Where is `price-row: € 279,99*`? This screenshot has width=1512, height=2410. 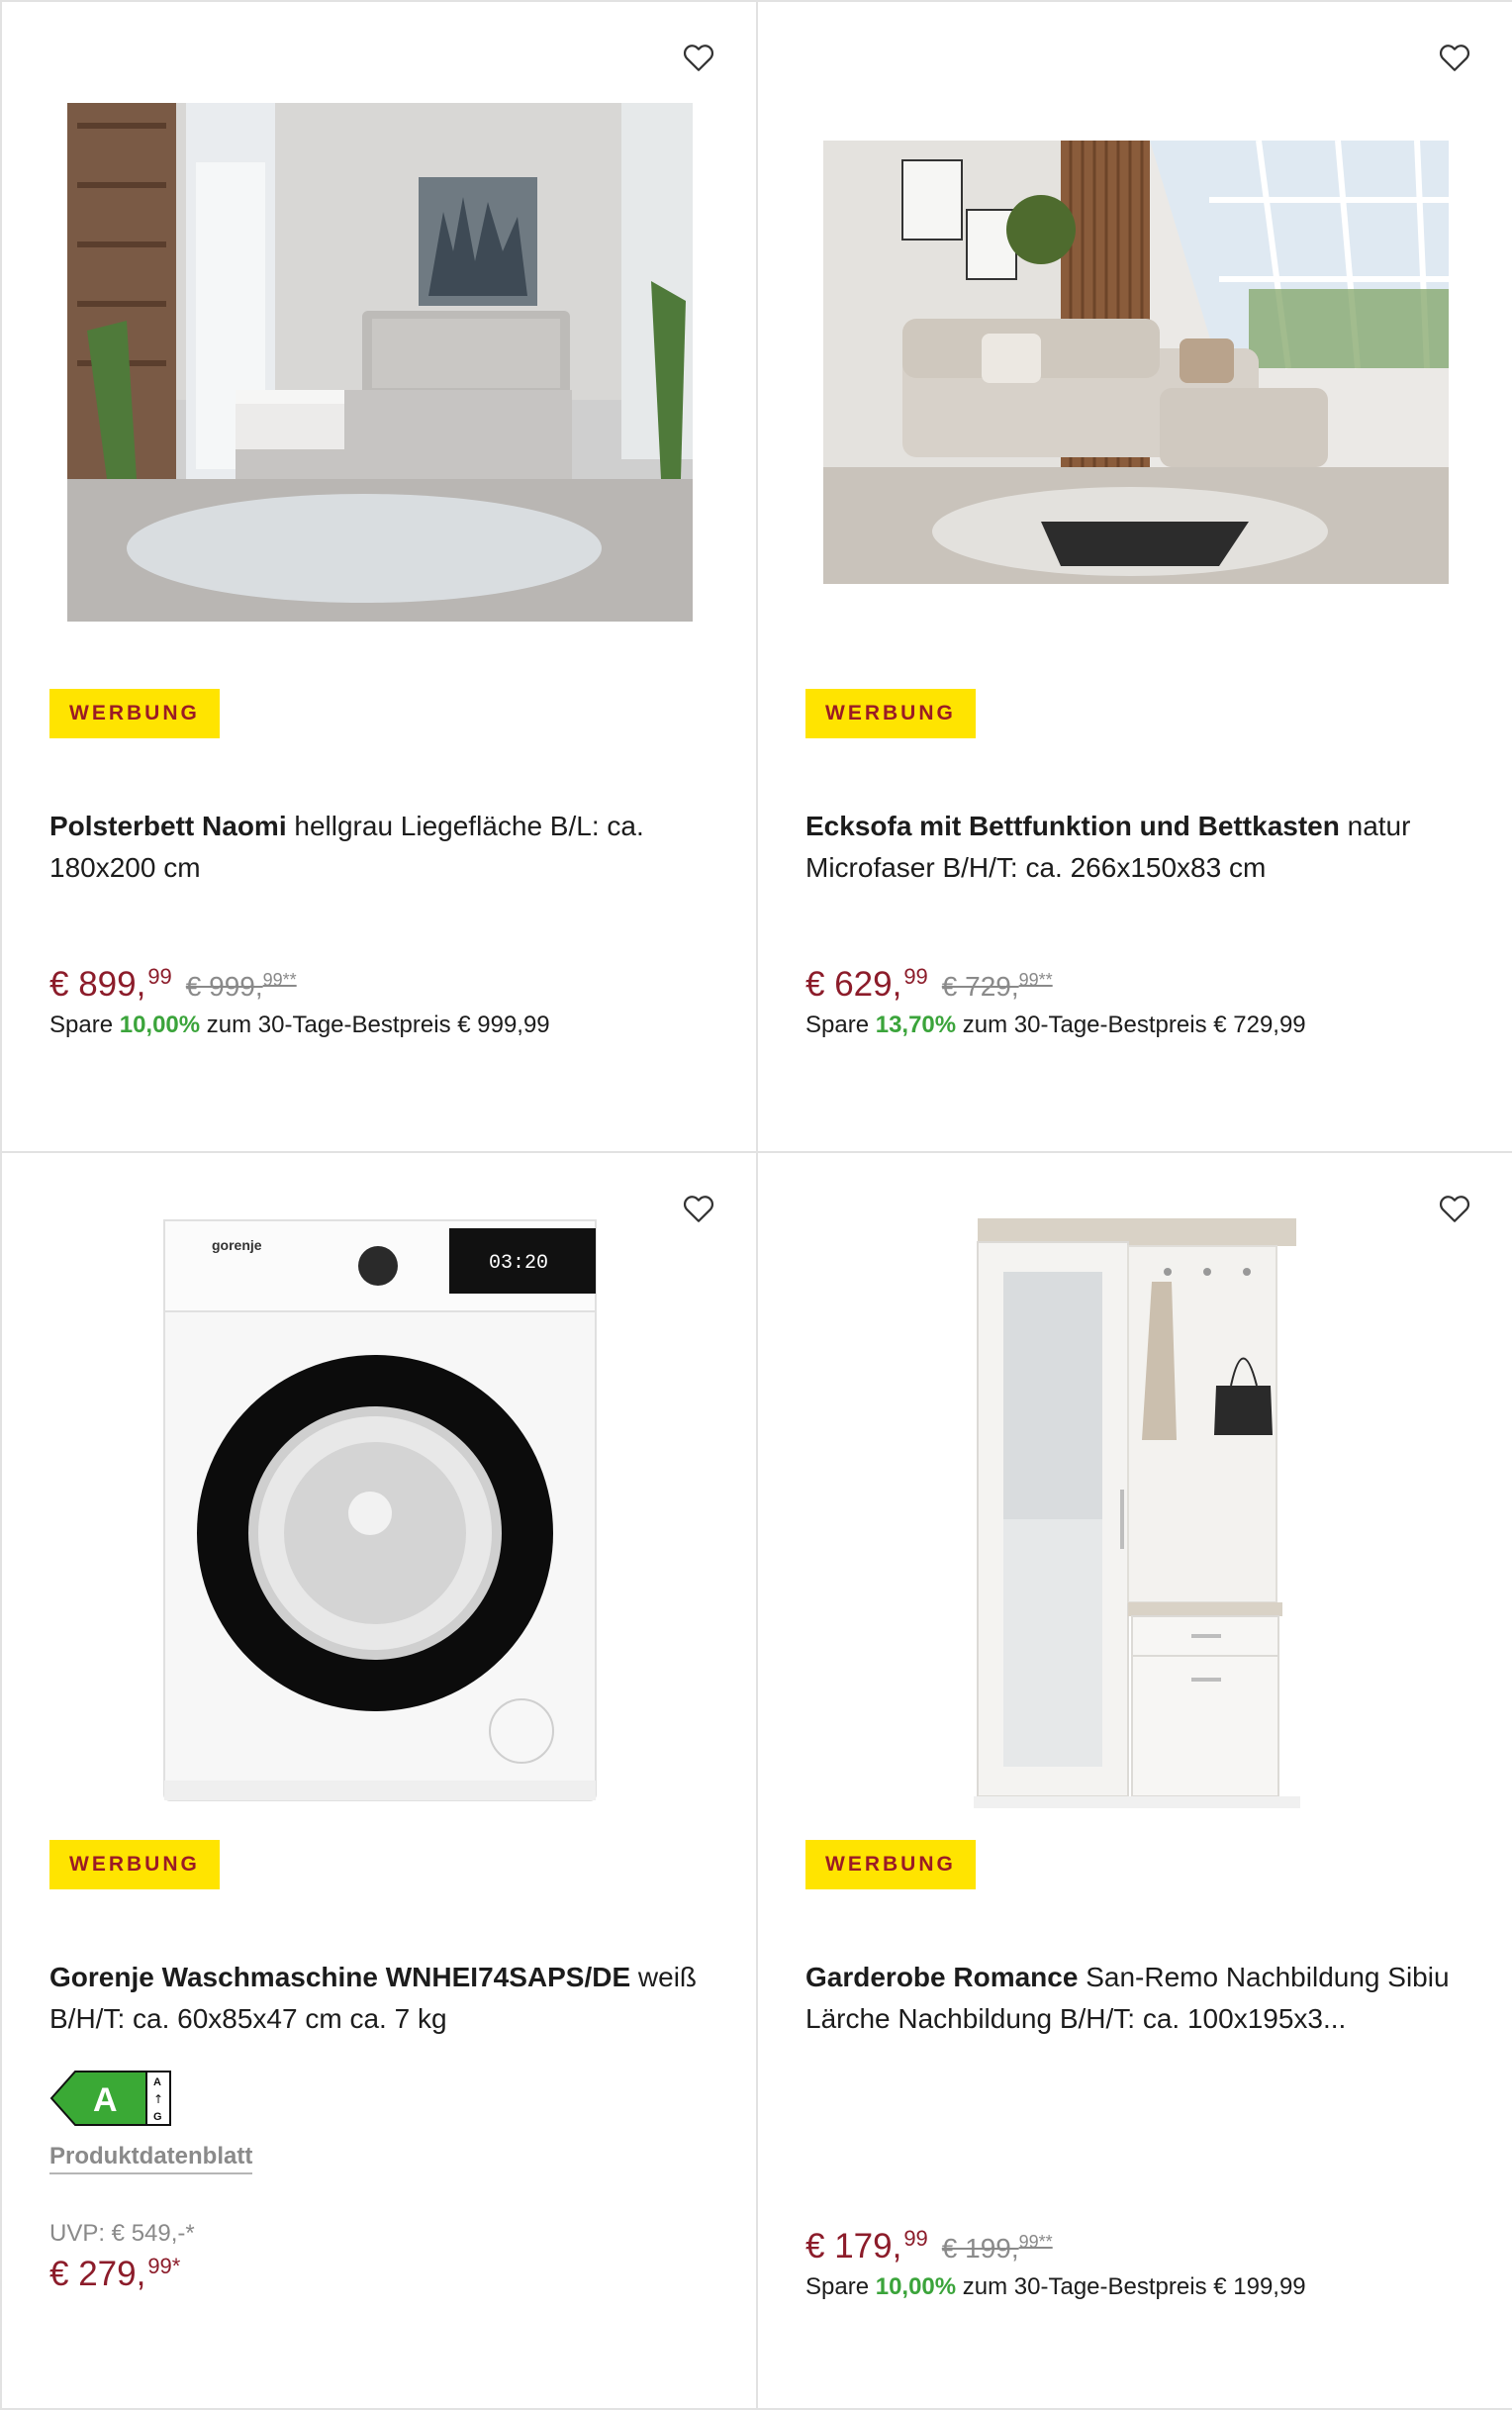
price-row: € 279,99* is located at coordinates (115, 2274).